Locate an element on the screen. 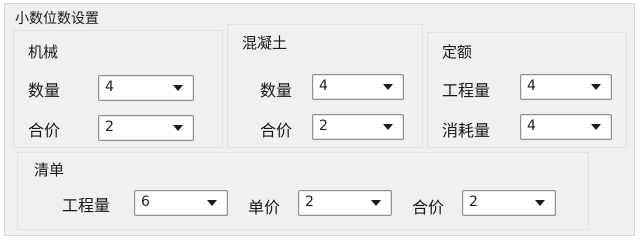 The width and height of the screenshot is (641, 242). bill-total-label: 合价 is located at coordinates (428, 207).